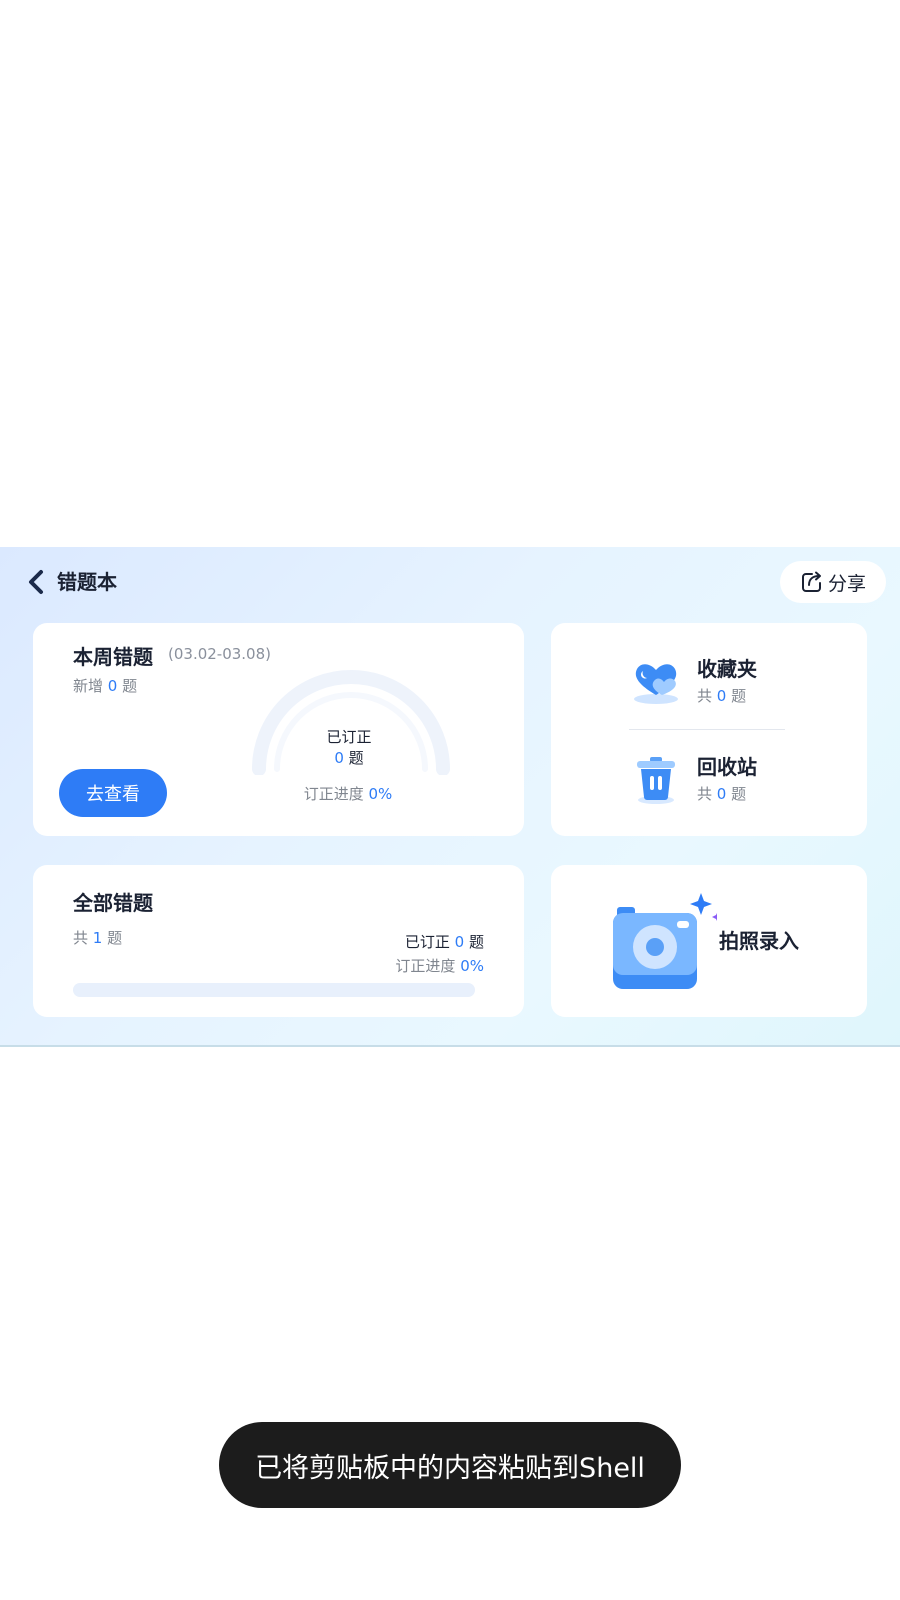 This screenshot has height=1600, width=900. What do you see at coordinates (656, 780) in the screenshot?
I see `trash-icon` at bounding box center [656, 780].